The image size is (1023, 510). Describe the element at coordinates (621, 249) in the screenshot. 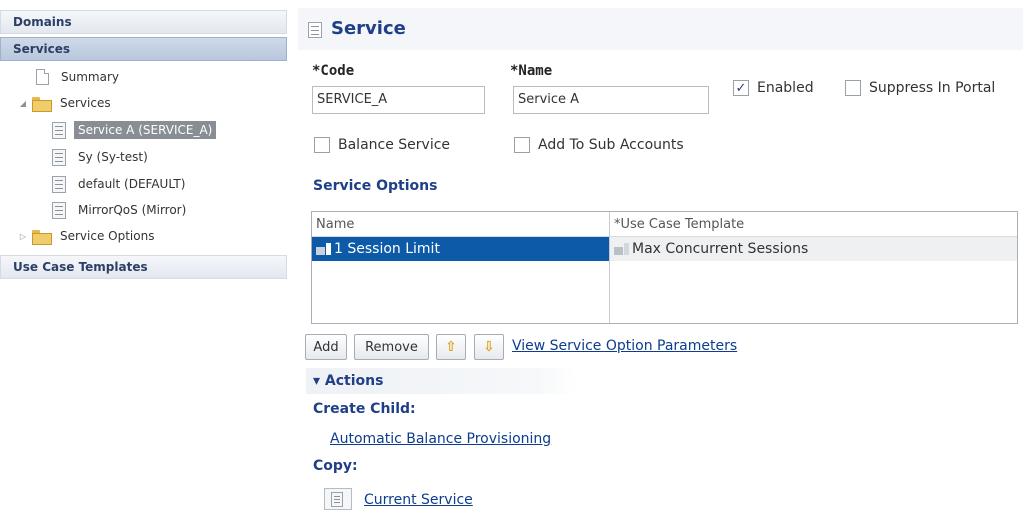

I see `template-icon` at that location.